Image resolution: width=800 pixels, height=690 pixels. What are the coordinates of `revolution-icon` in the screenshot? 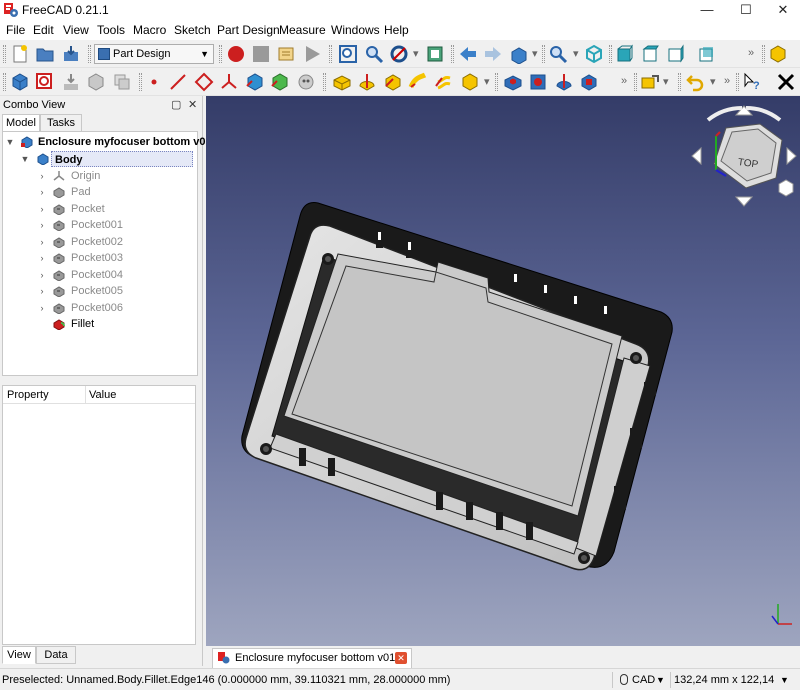 It's located at (367, 82).